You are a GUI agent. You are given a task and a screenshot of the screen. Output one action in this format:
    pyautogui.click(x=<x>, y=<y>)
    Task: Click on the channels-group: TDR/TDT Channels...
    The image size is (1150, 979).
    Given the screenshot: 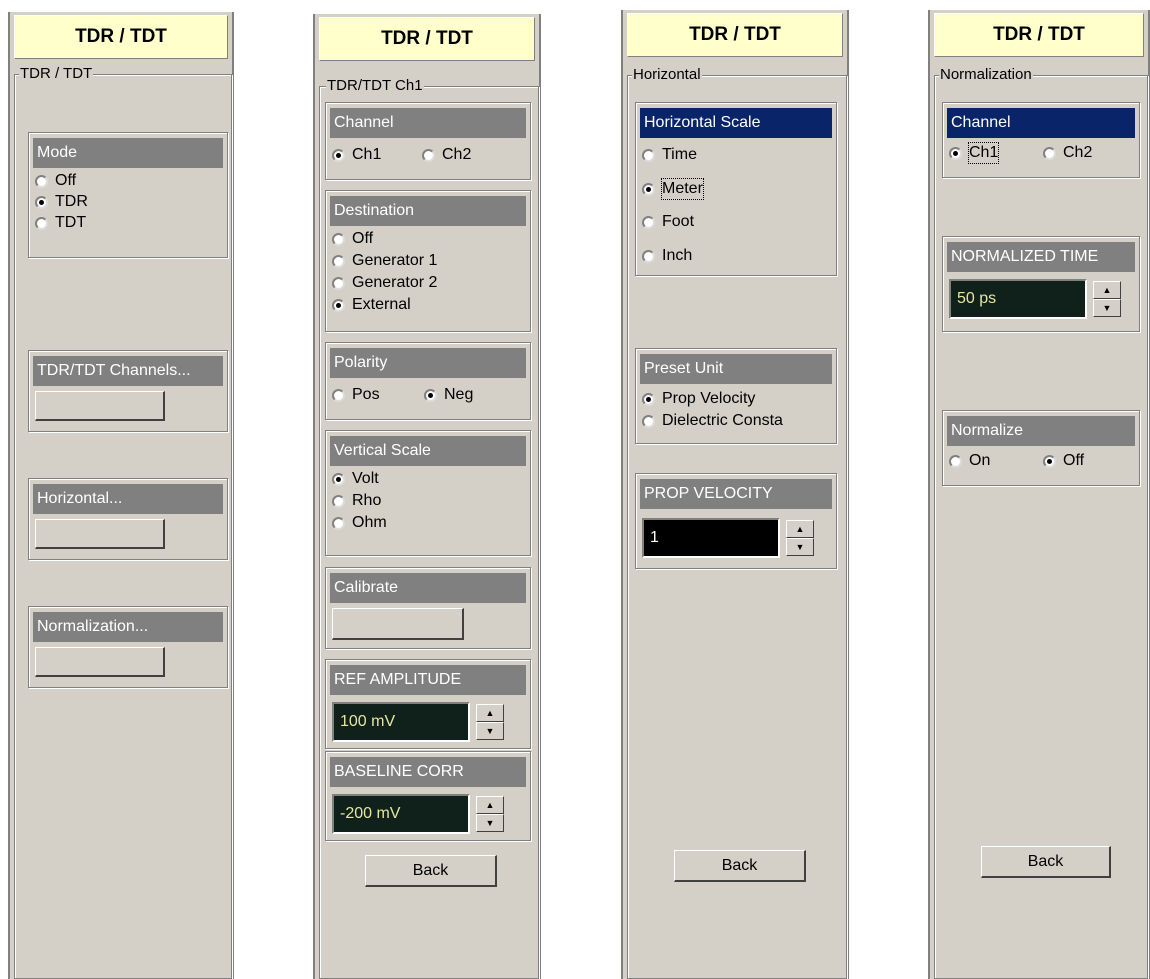 What is the action you would take?
    pyautogui.click(x=128, y=391)
    